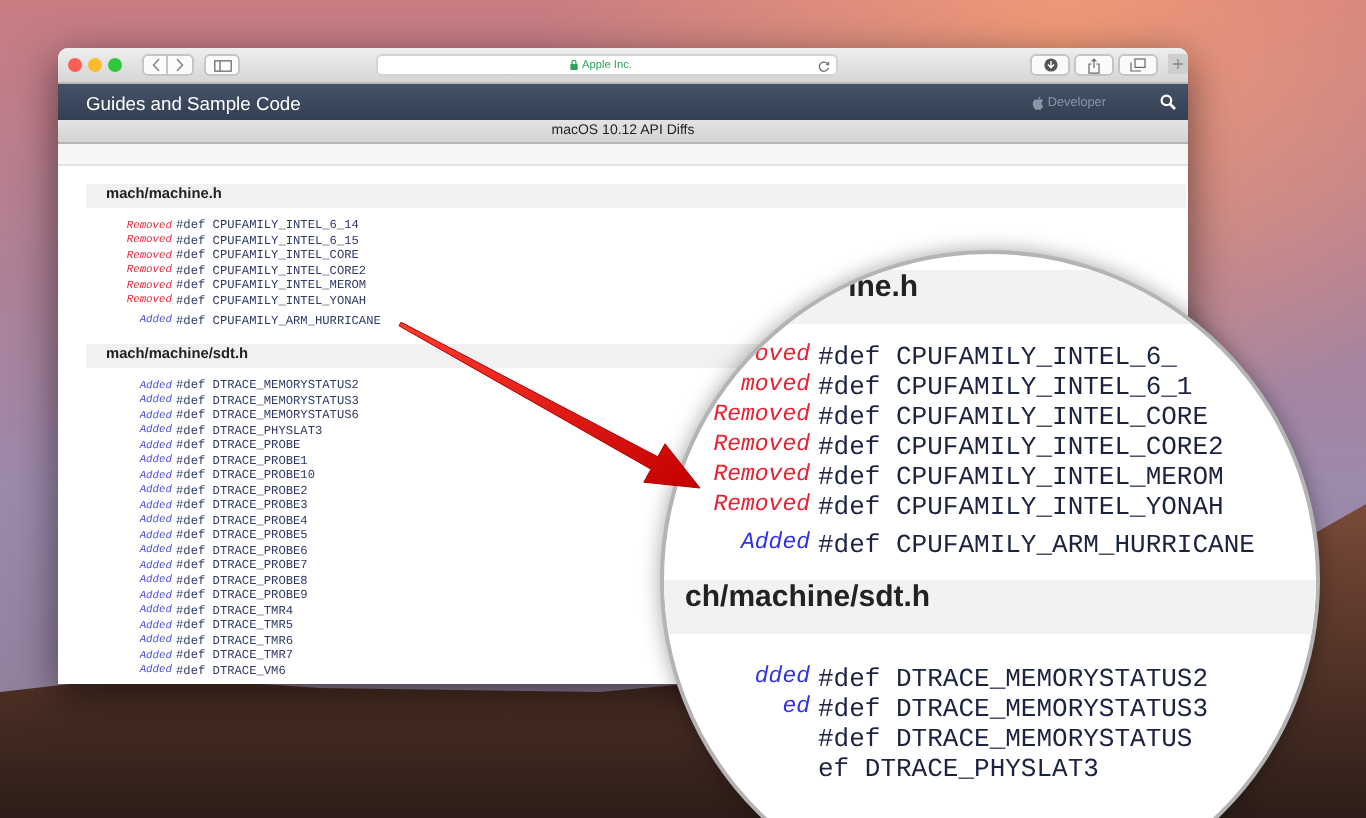  I want to click on plus-icon, so click(1178, 64).